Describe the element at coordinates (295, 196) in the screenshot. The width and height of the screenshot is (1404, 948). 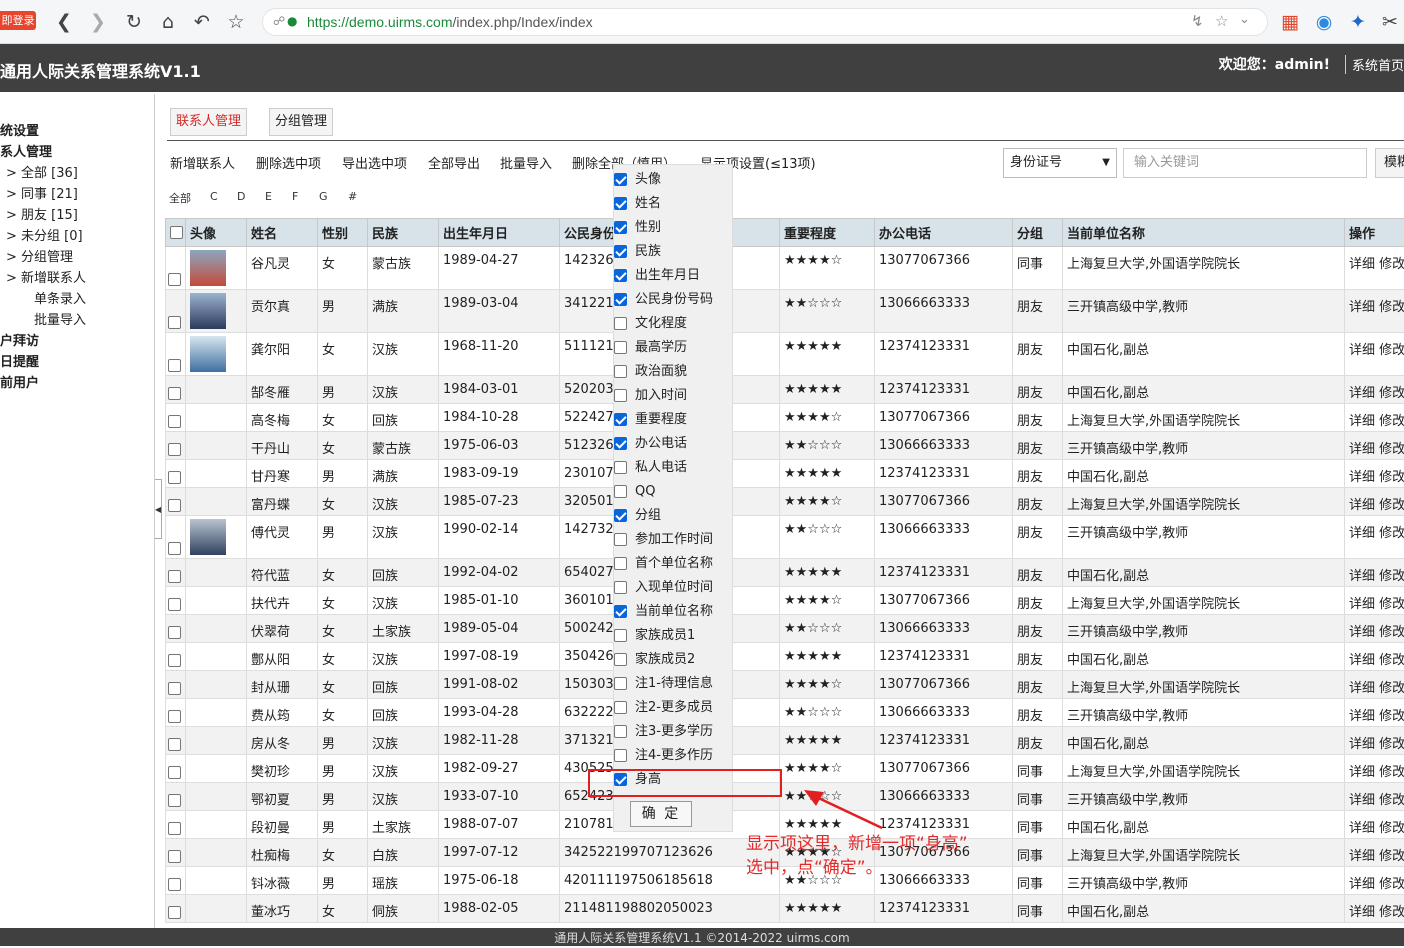
I see `letter-filter-f: F` at that location.